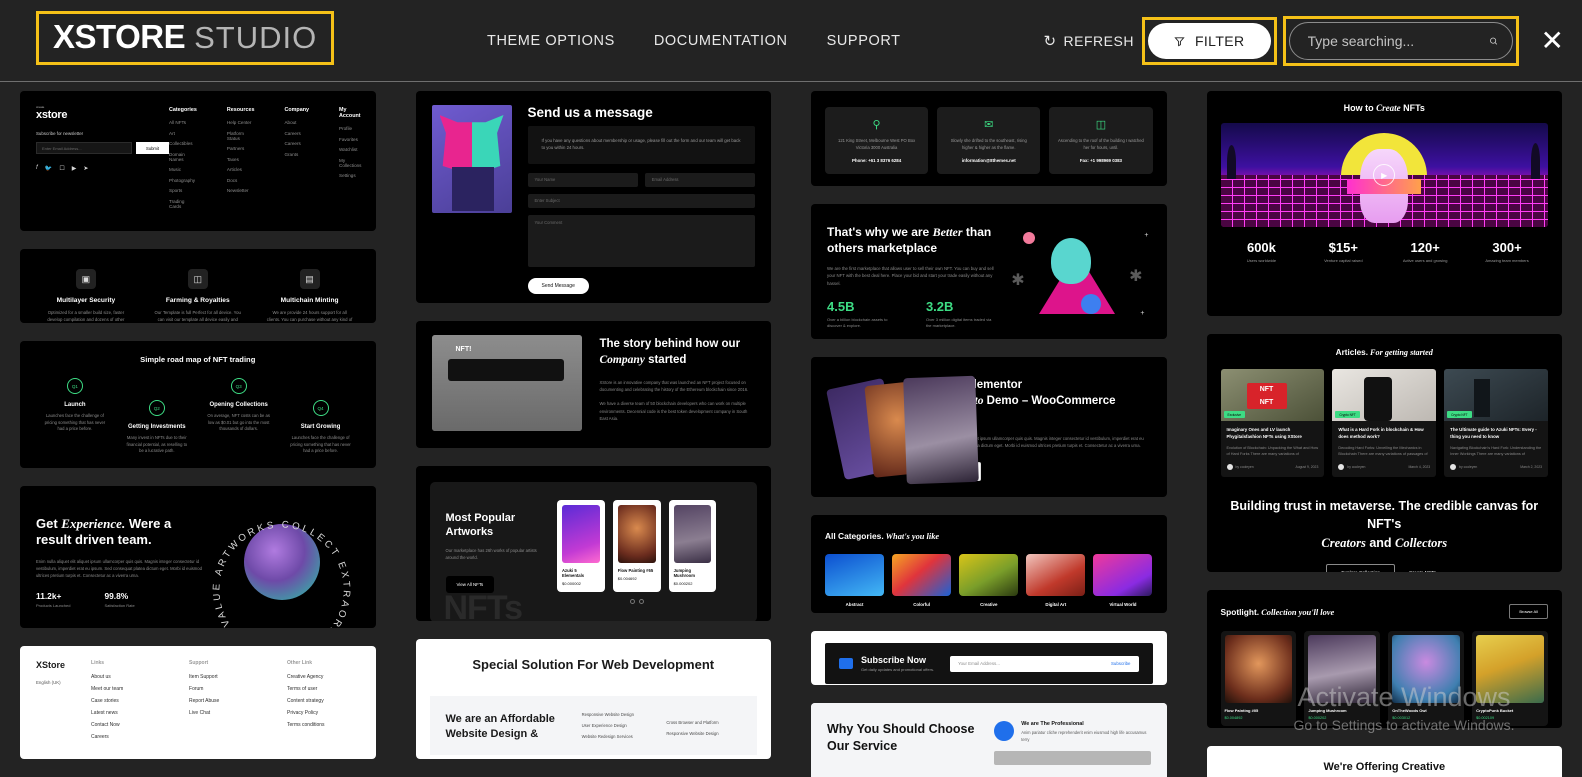 The height and width of the screenshot is (777, 1582). I want to click on close-icon: ✕, so click(1552, 41).